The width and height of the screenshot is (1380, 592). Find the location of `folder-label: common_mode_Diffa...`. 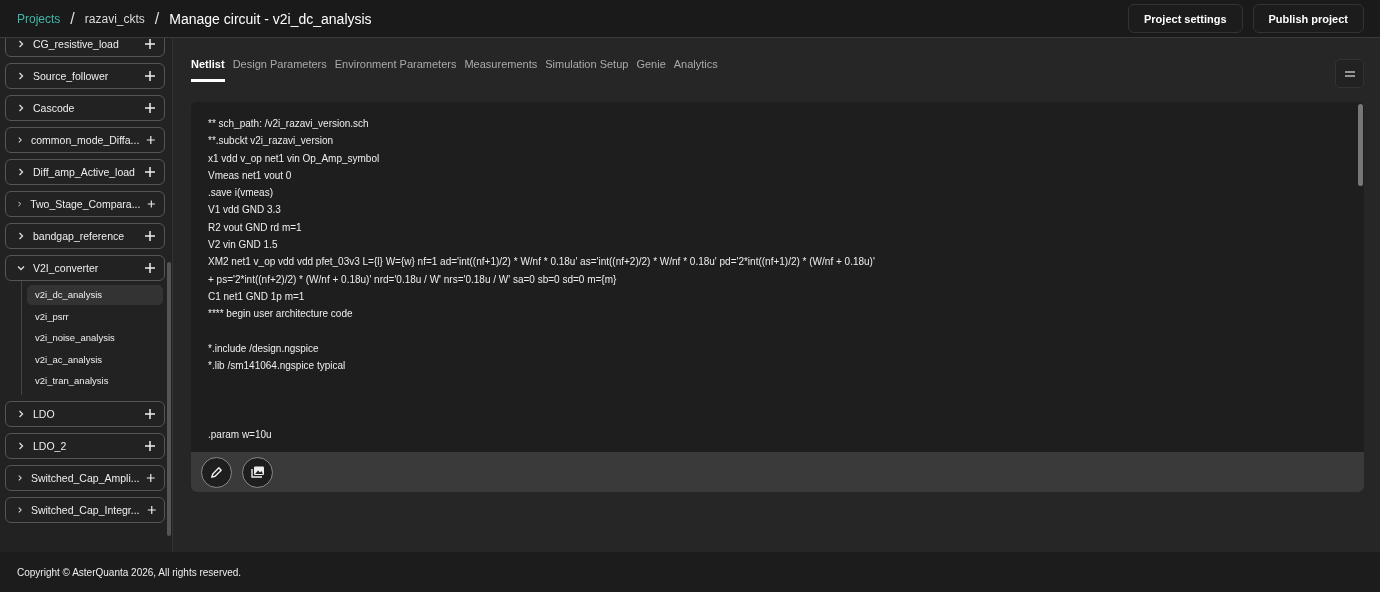

folder-label: common_mode_Diffa... is located at coordinates (85, 140).